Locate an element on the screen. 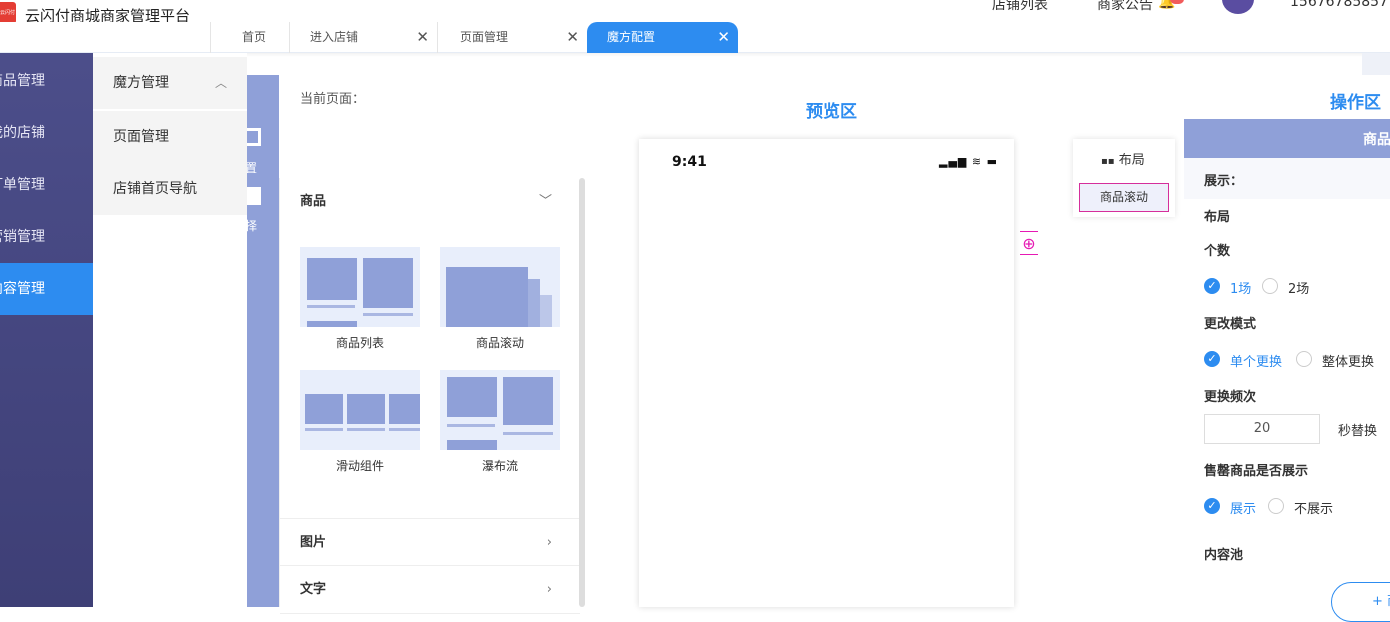  radio-soldout-hide is located at coordinates (1276, 506).